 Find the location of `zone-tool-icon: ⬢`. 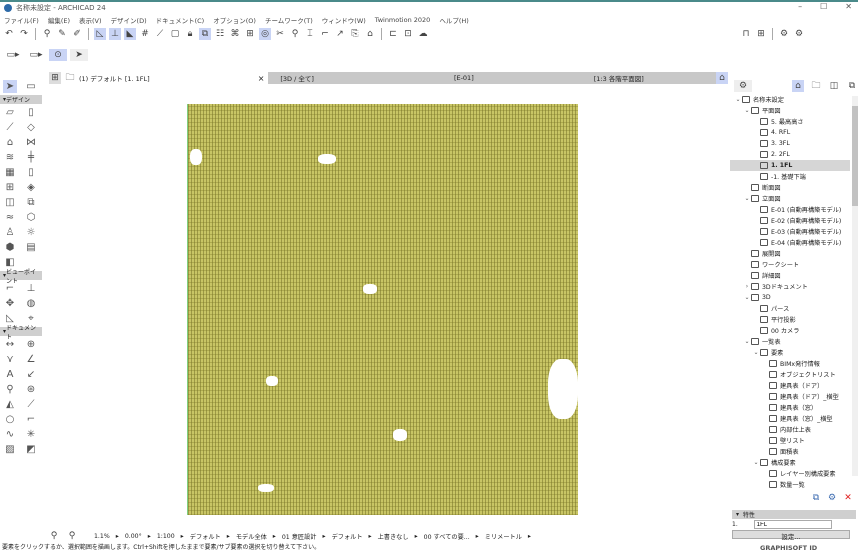

zone-tool-icon: ⬢ is located at coordinates (10, 247).